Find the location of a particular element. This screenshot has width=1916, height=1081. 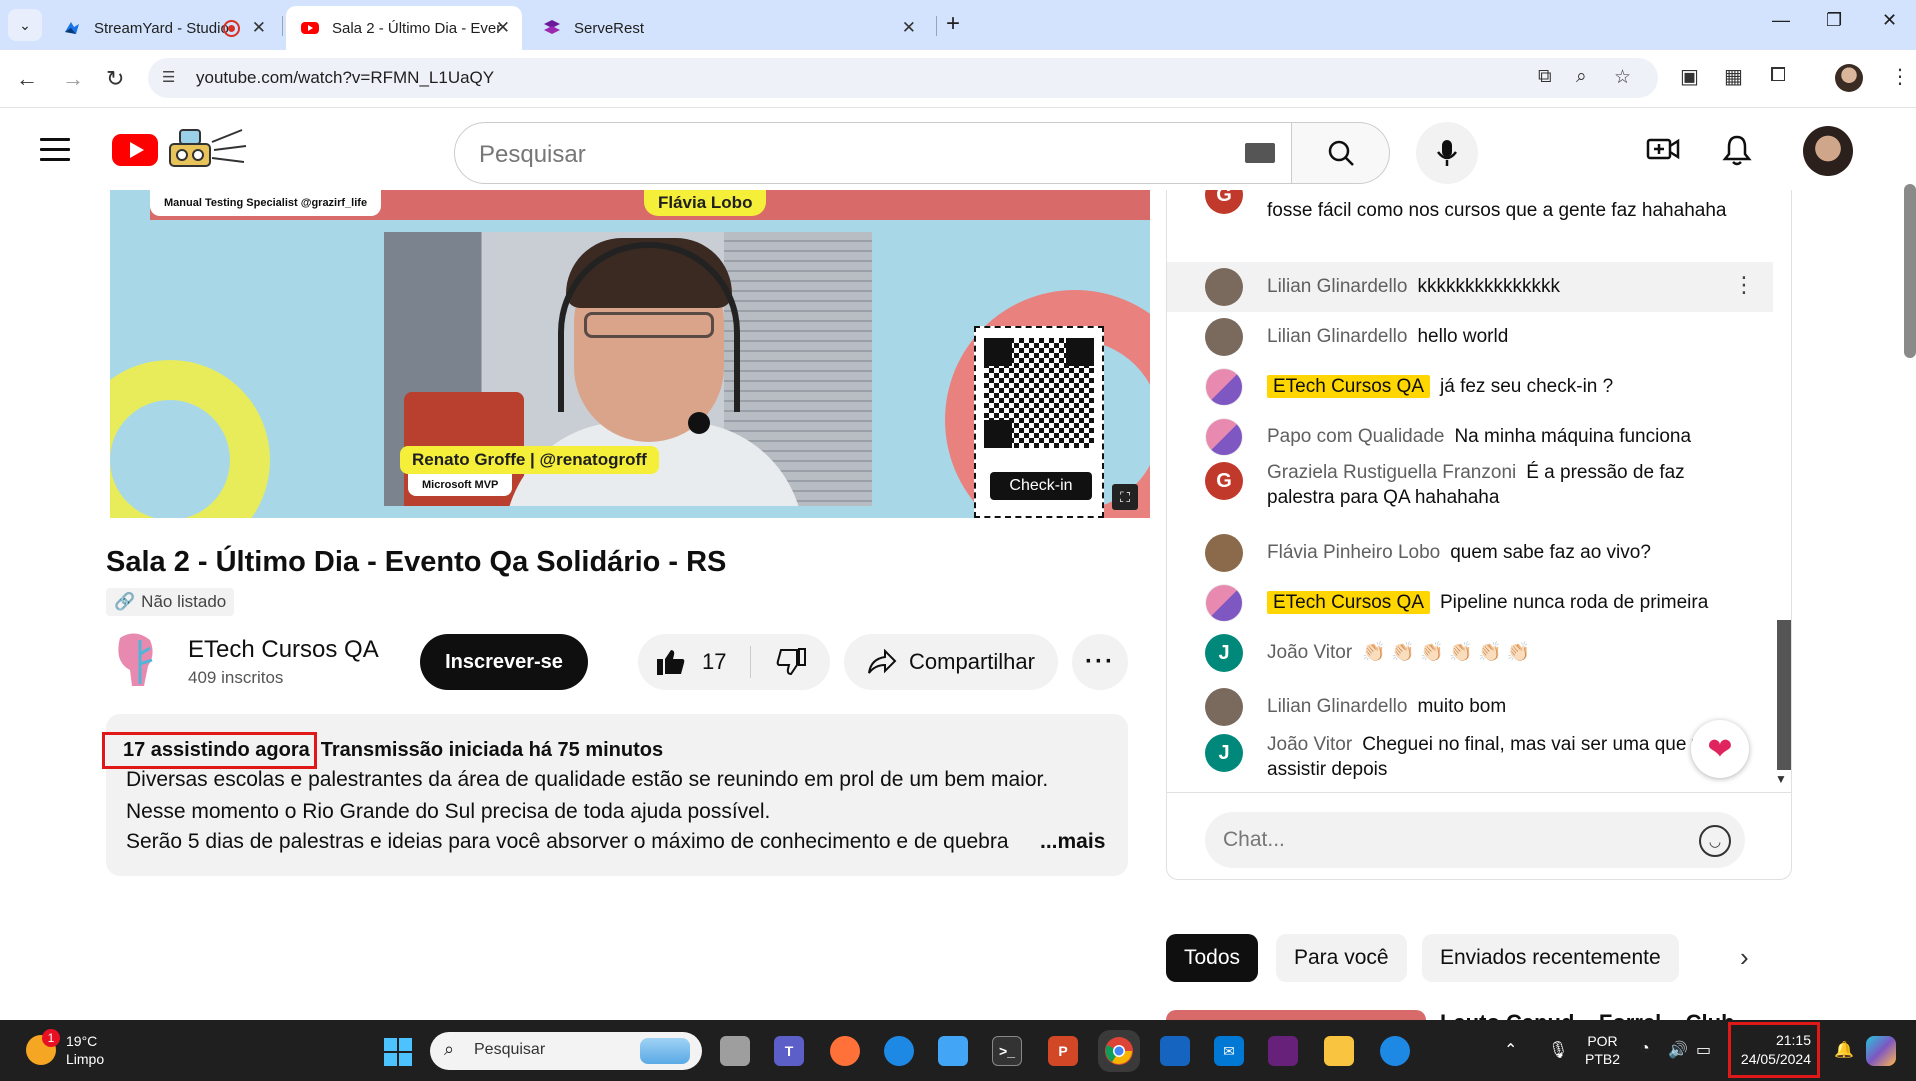

tab-serverest: ServeRest ✕ is located at coordinates (728, 28).